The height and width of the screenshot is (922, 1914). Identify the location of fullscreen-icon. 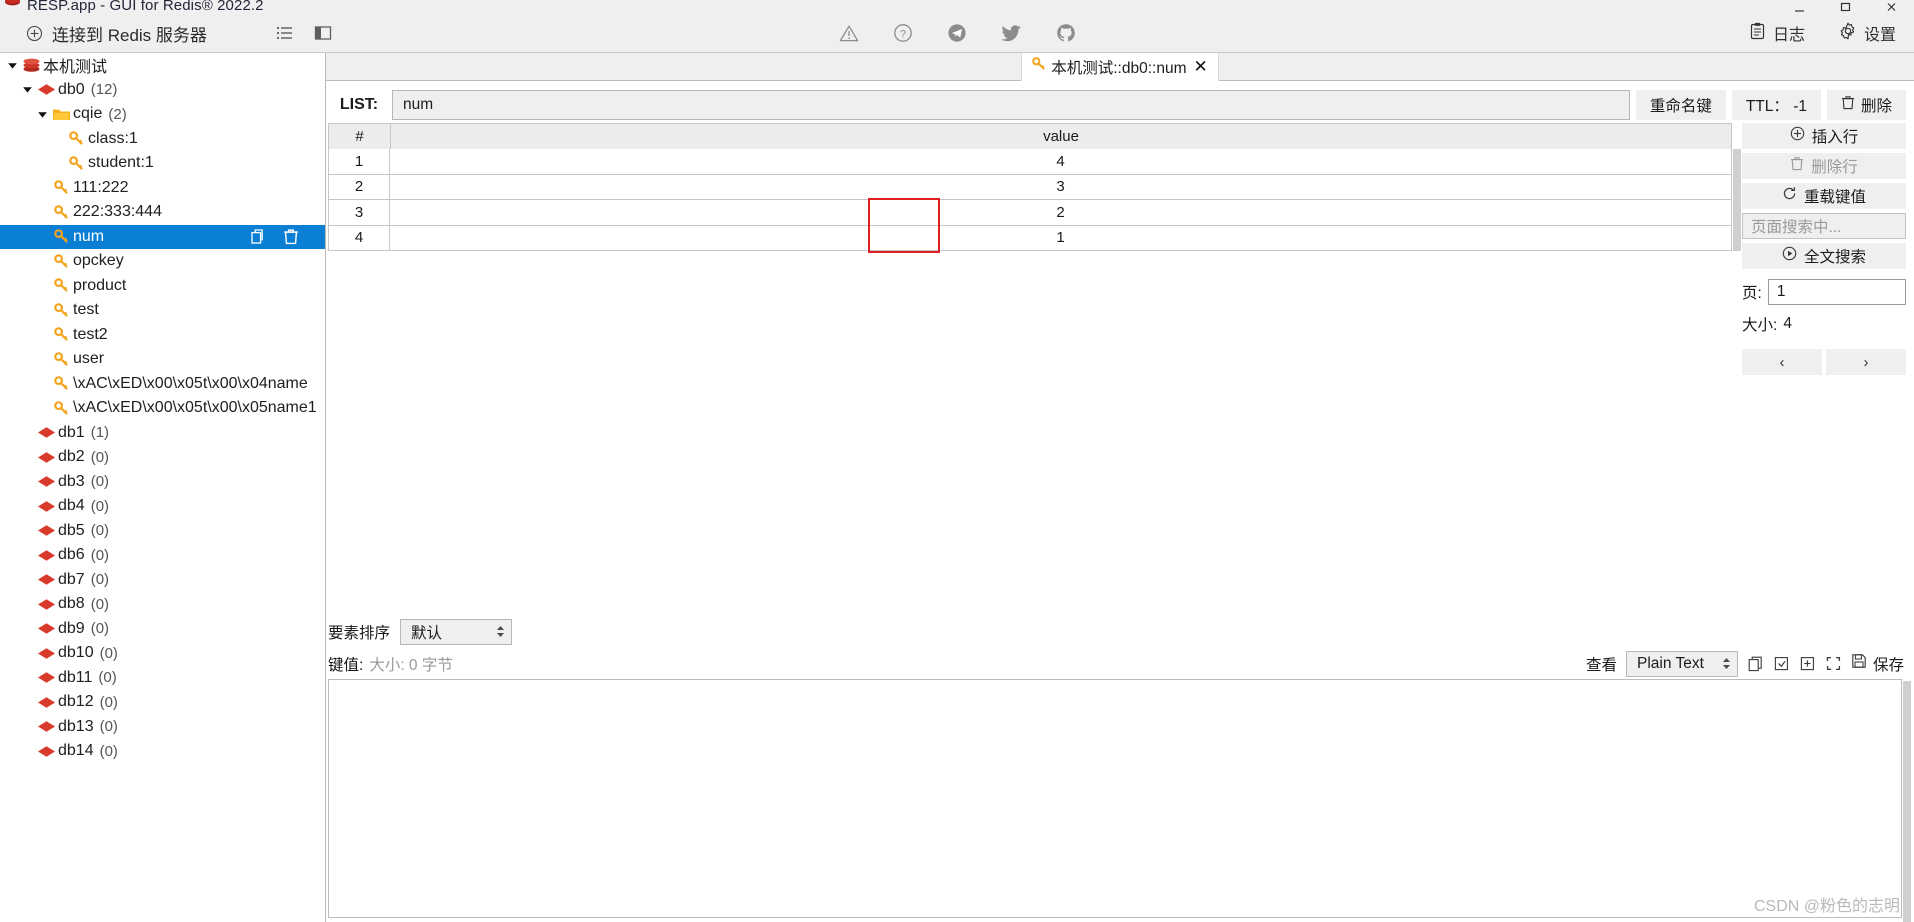
(1833, 663).